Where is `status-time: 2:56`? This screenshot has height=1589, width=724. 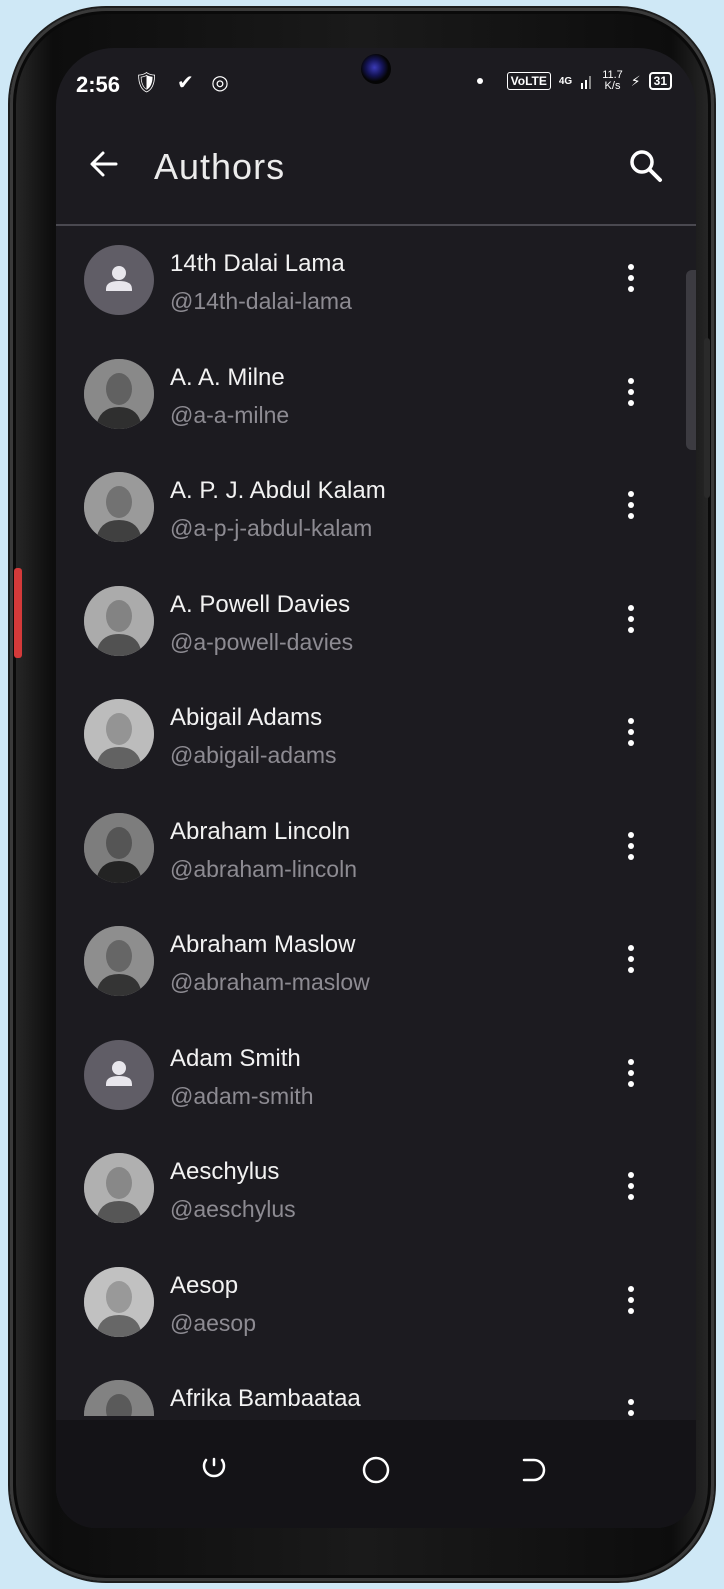 status-time: 2:56 is located at coordinates (98, 84).